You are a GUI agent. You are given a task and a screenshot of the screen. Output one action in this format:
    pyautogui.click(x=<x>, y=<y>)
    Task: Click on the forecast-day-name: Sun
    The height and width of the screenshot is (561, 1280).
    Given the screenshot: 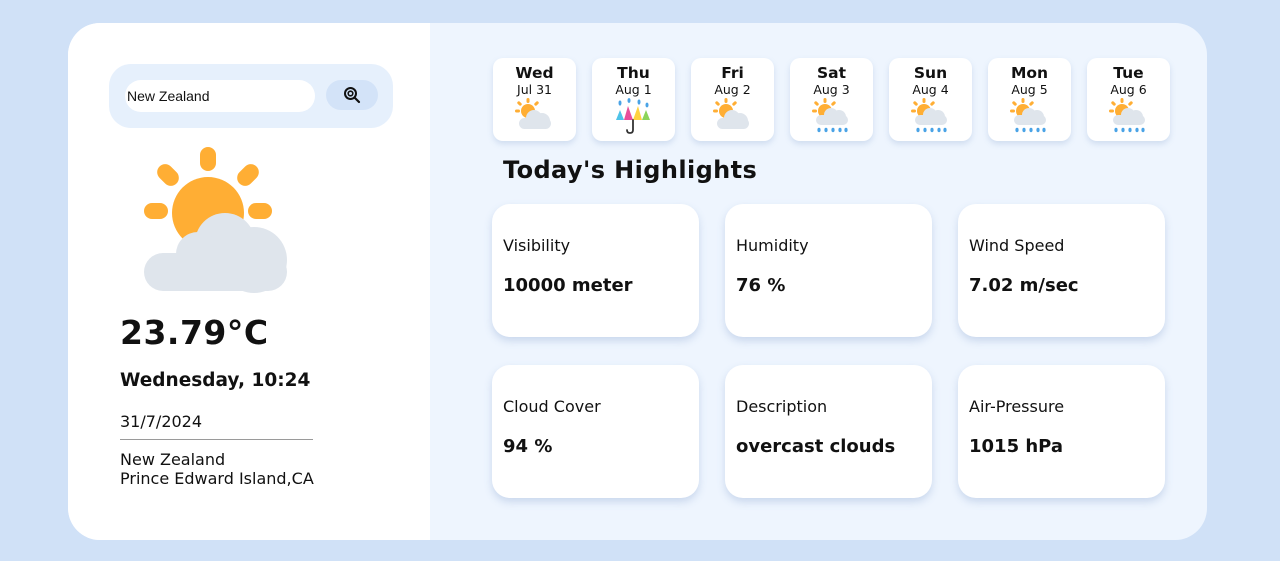 What is the action you would take?
    pyautogui.click(x=930, y=73)
    